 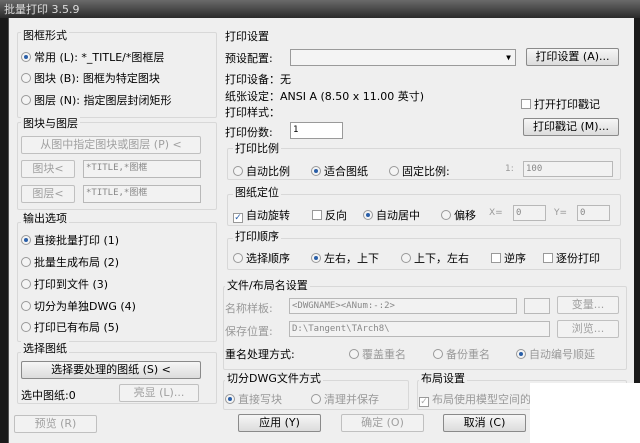 What do you see at coordinates (443, 378) in the screenshot?
I see `layout-title: 布局设置` at bounding box center [443, 378].